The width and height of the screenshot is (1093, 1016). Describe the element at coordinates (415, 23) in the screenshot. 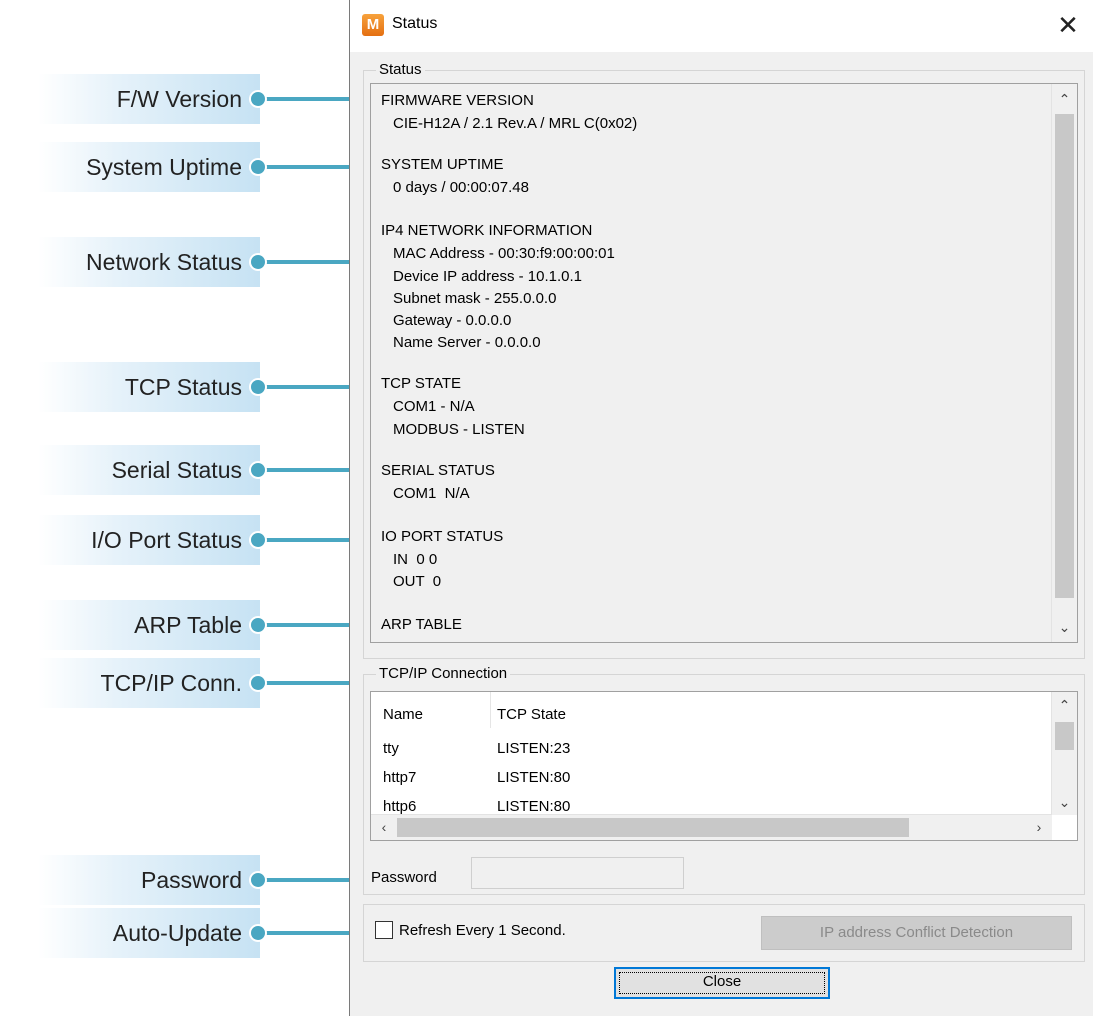

I see `window-title: Status` at that location.